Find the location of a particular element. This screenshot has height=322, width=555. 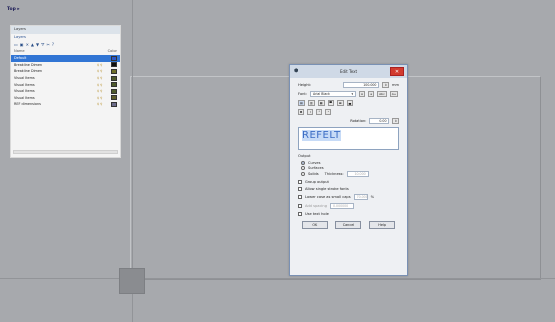

justify-row: ▤ ▥ ▦ ▀ ▬ ▄ is located at coordinates (348, 103).